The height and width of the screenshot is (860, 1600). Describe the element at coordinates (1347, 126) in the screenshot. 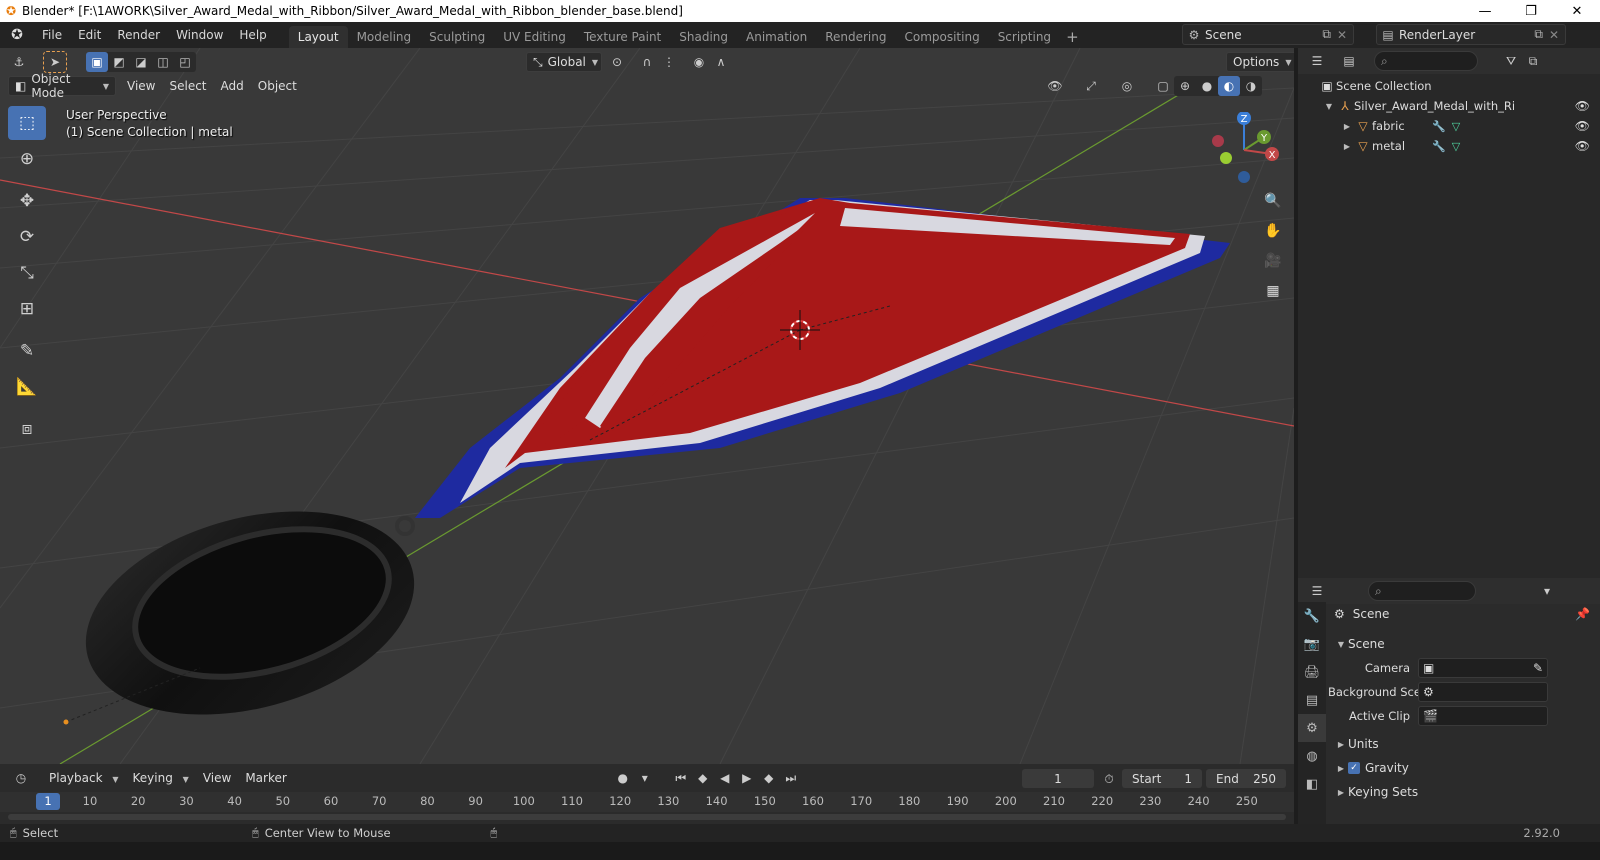

I see `expand-triangle-icon: ▶` at that location.